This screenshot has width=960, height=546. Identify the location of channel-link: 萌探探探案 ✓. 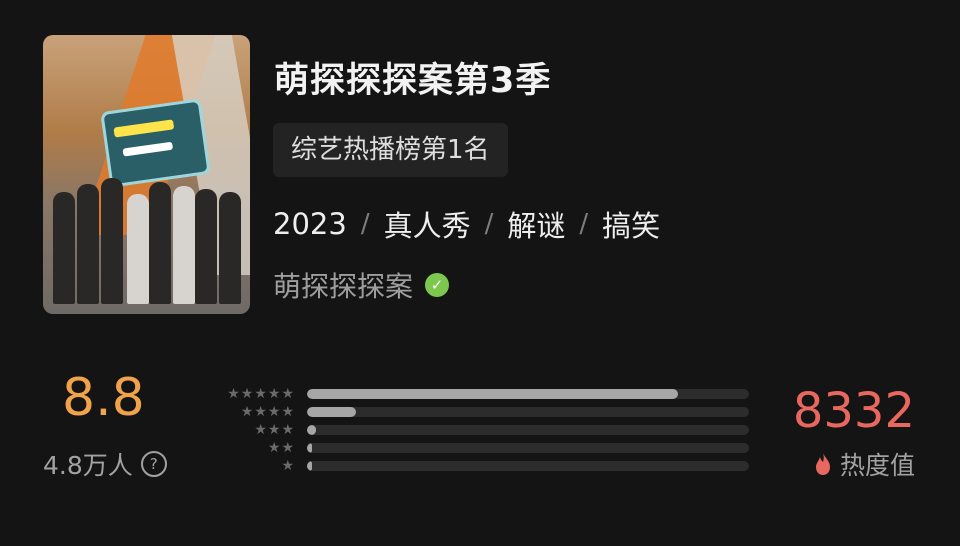
(361, 285).